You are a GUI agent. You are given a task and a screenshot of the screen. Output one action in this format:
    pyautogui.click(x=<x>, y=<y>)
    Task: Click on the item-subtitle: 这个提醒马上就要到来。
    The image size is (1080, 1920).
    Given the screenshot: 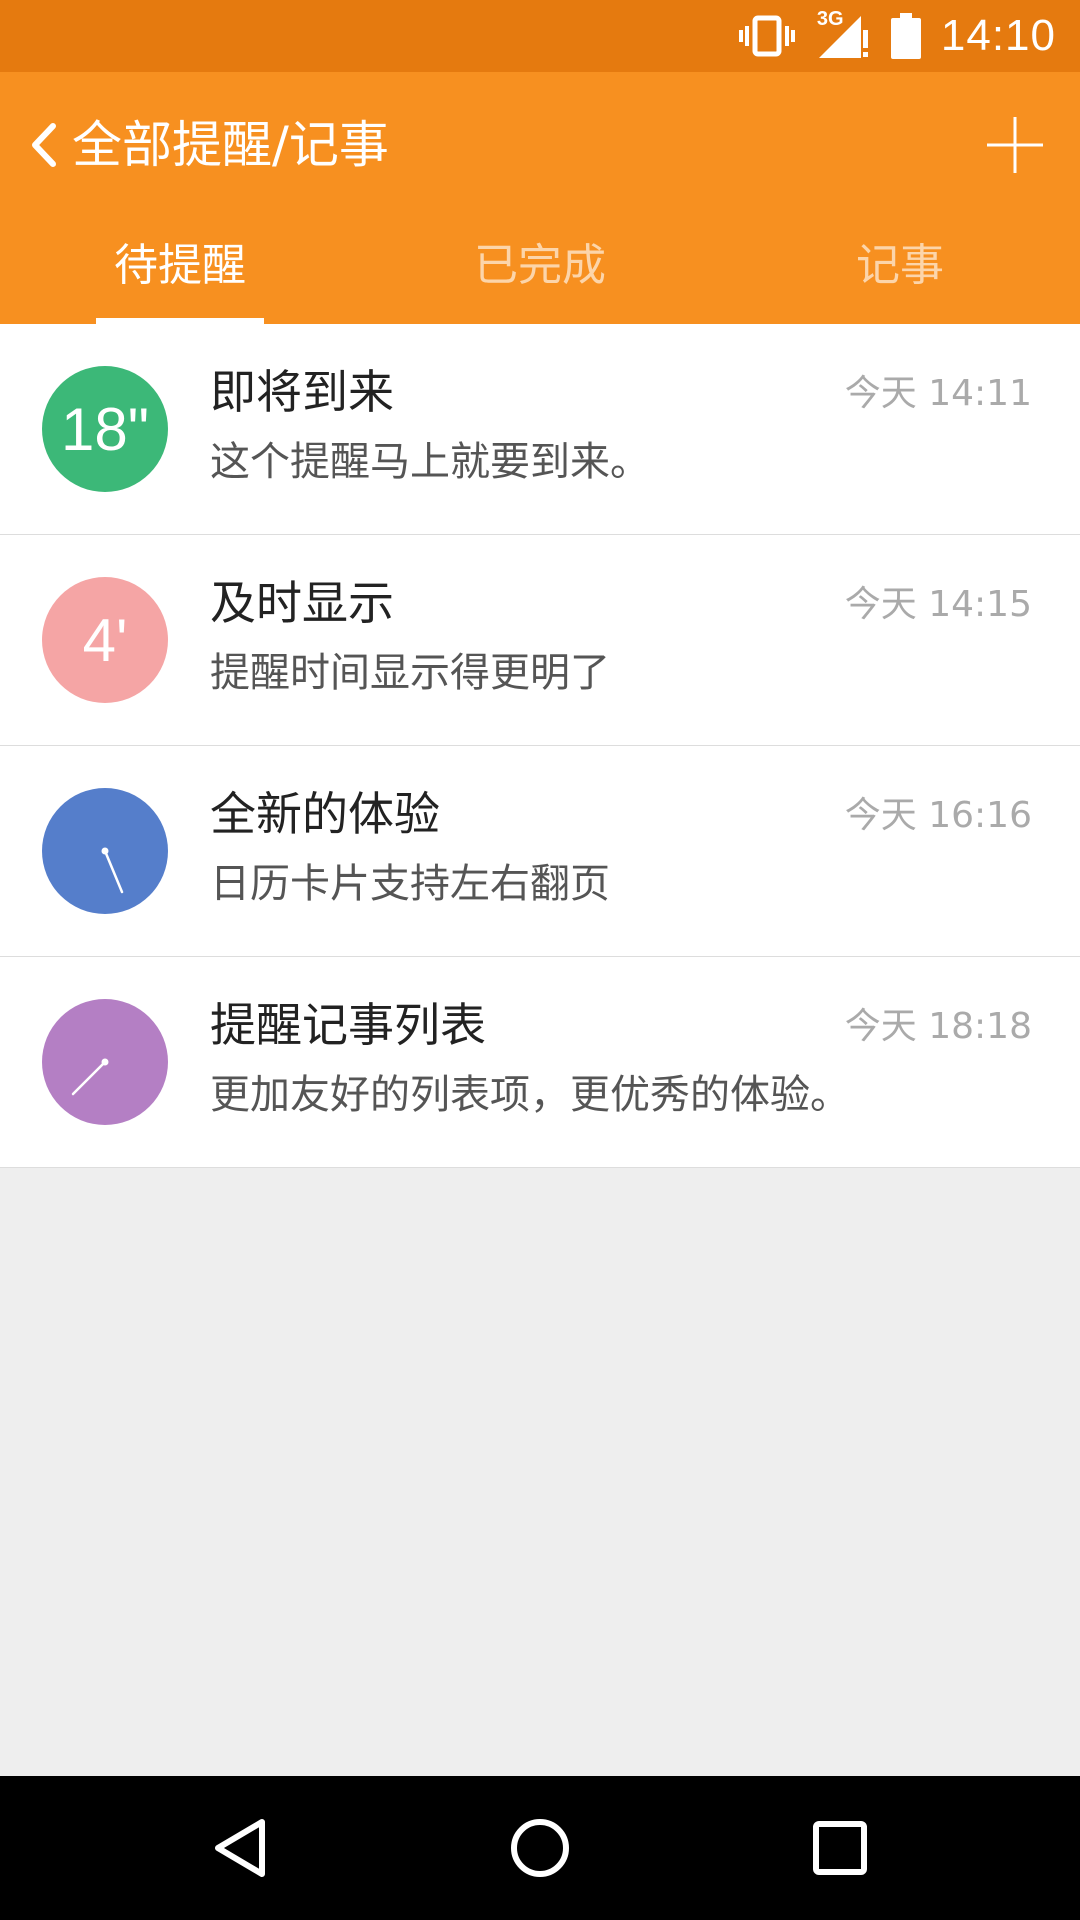 What is the action you would take?
    pyautogui.click(x=430, y=462)
    